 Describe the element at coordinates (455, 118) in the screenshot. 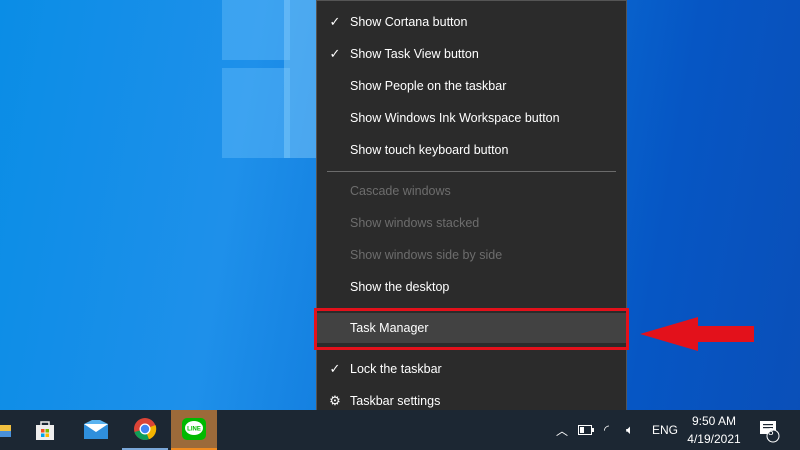

I see `label: Show Windows Ink Workspace button` at that location.